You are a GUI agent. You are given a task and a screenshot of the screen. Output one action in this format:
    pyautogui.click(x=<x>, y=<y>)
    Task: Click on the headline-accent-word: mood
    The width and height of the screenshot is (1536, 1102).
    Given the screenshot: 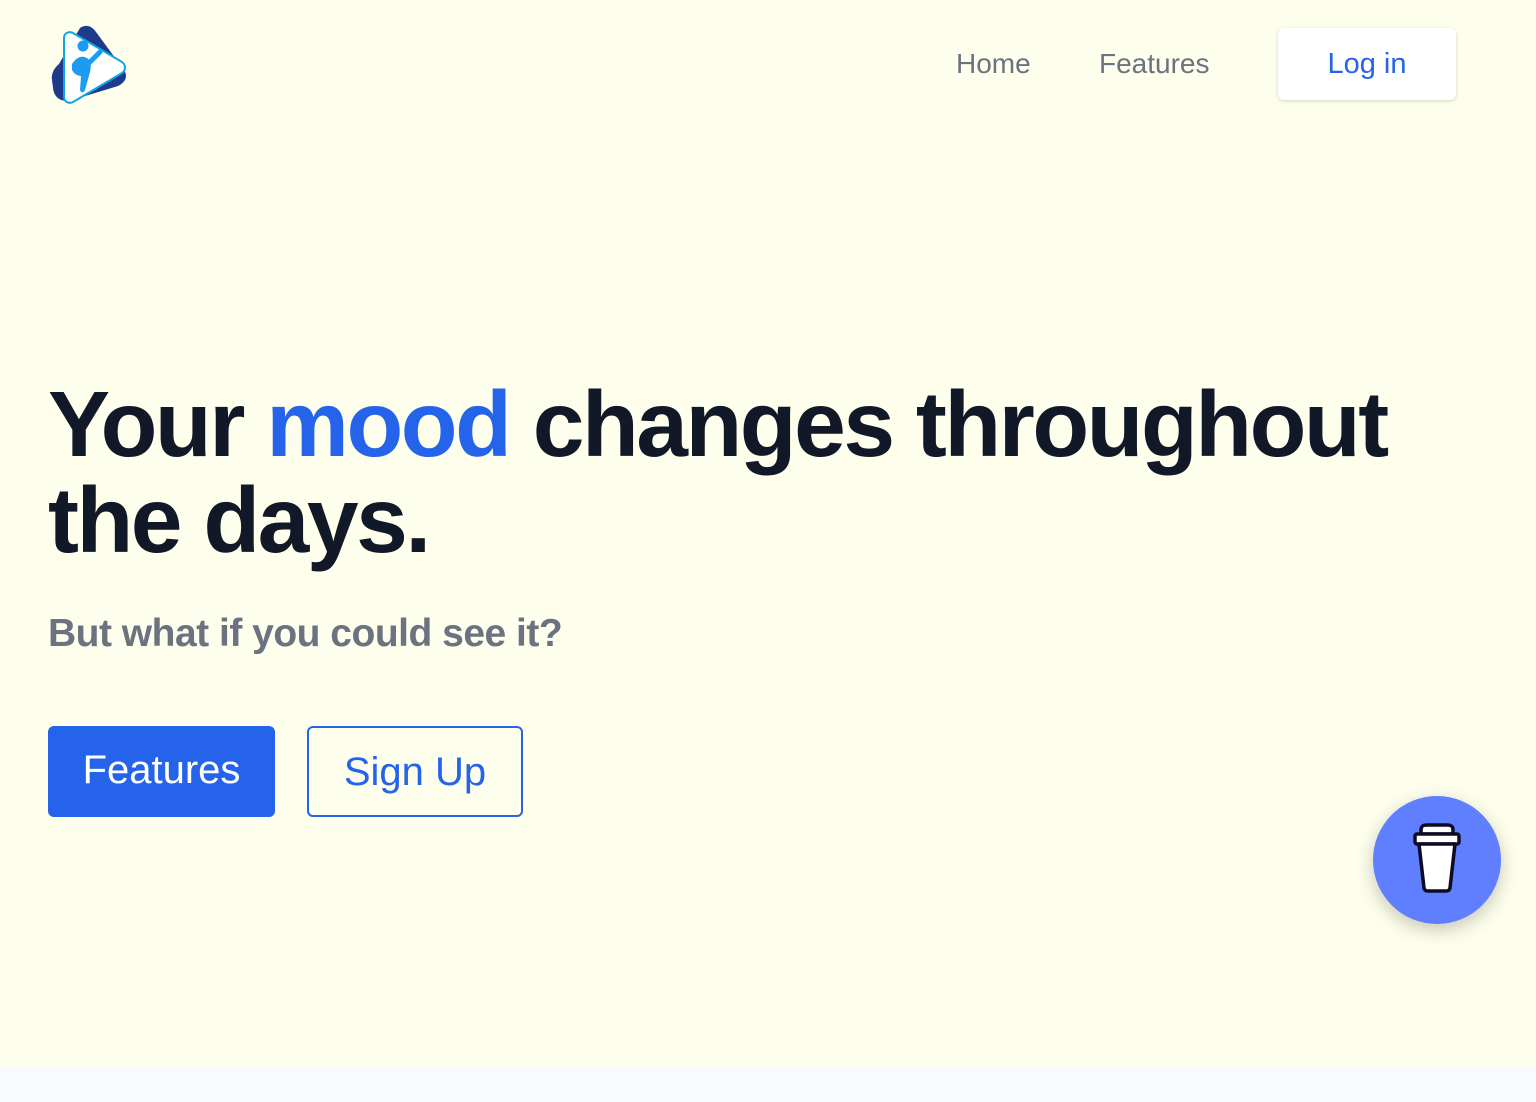 What is the action you would take?
    pyautogui.click(x=389, y=424)
    